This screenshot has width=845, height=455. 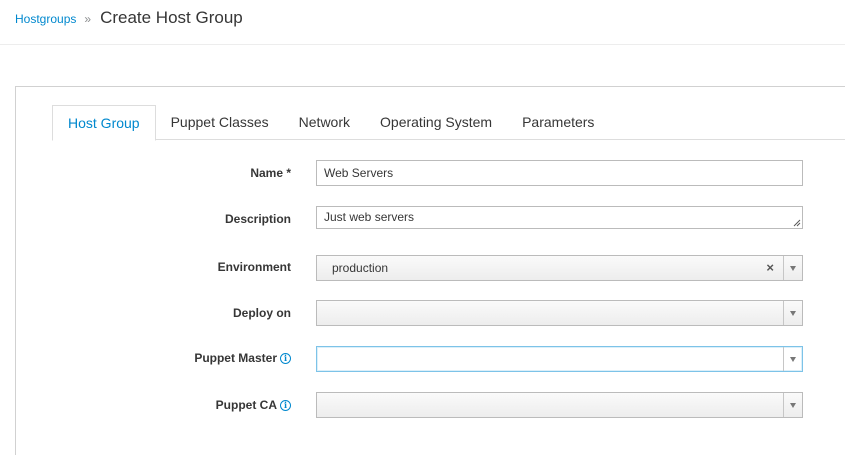 I want to click on page-header: Hostgroups » Create Host Group, so click(x=422, y=22).